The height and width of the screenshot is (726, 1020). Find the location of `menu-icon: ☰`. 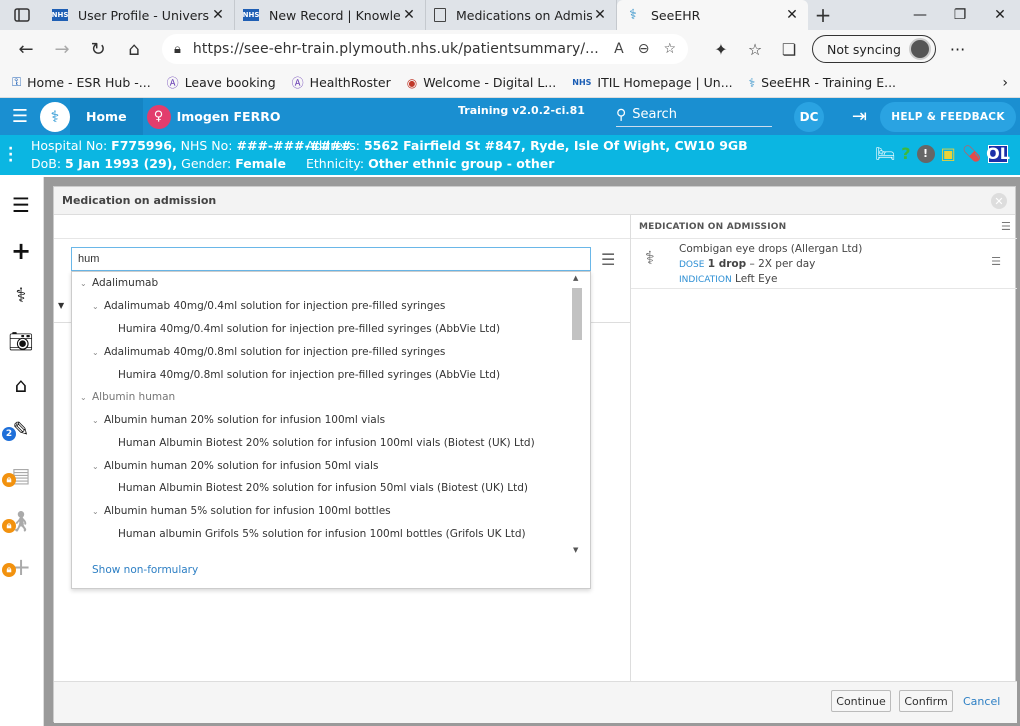

menu-icon: ☰ is located at coordinates (20, 116).